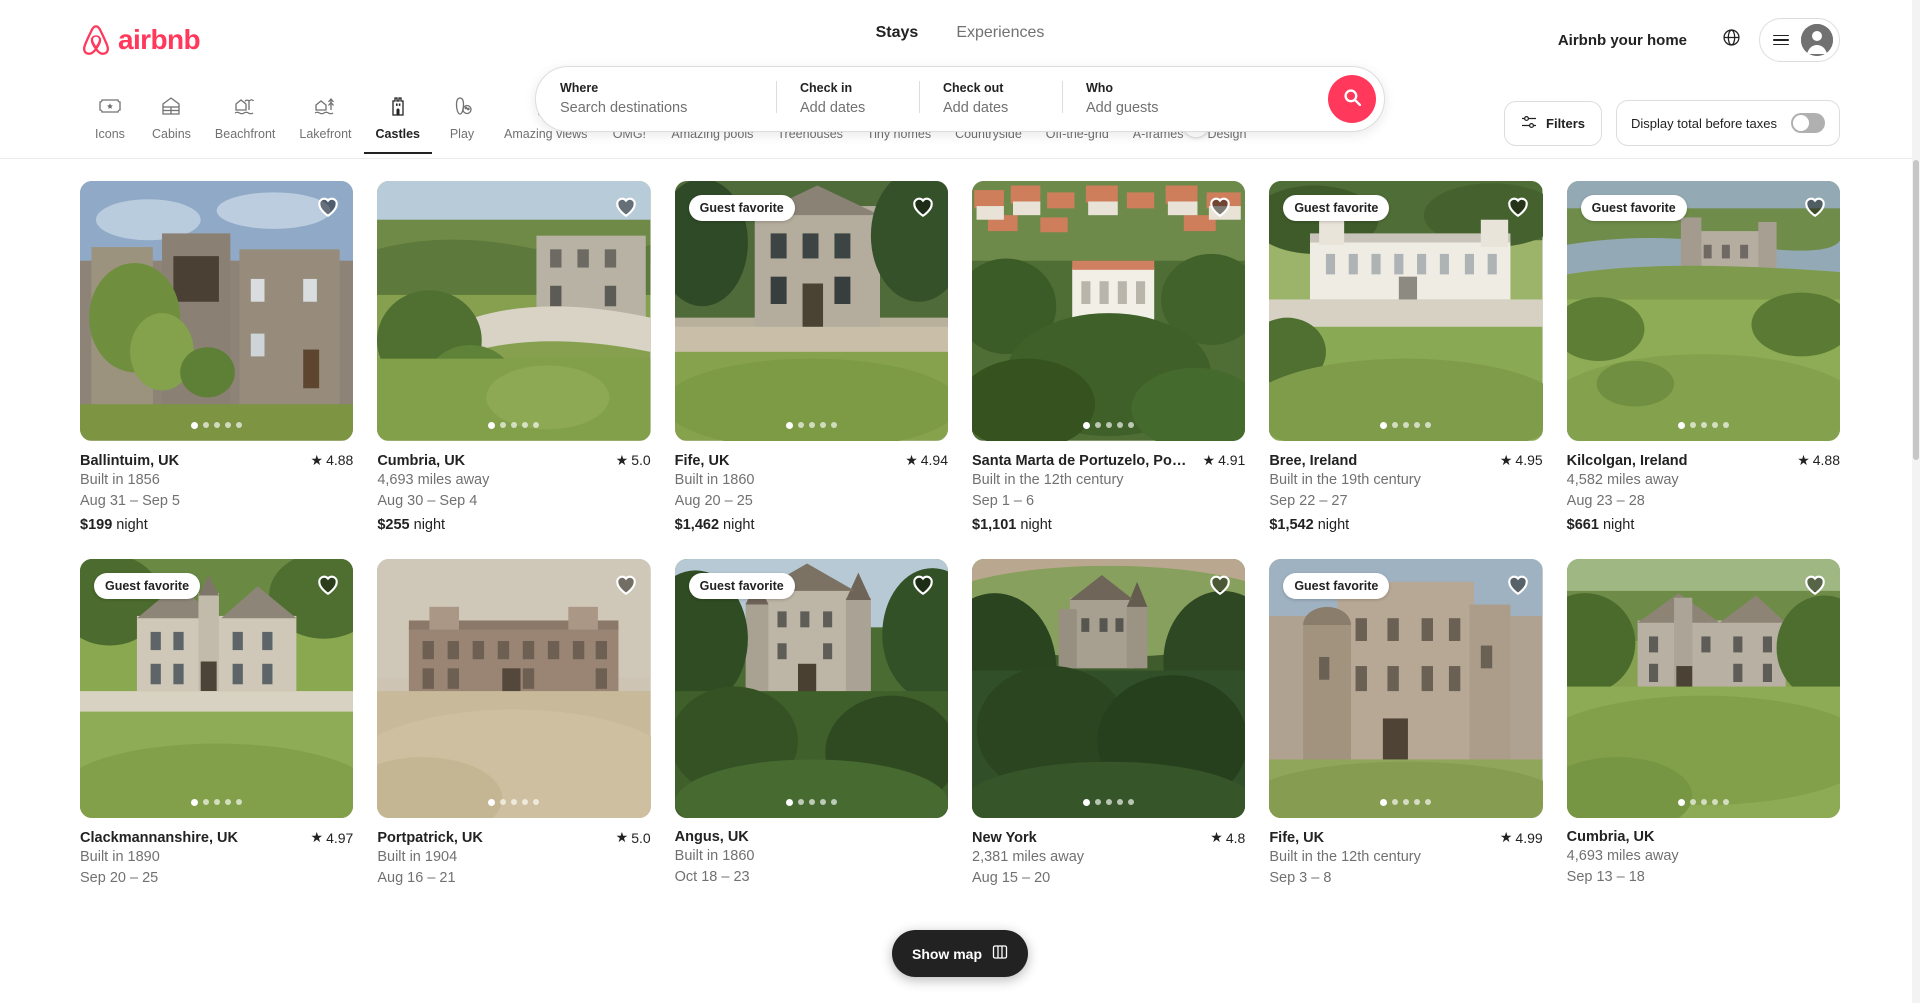 This screenshot has width=1920, height=1003. What do you see at coordinates (1553, 123) in the screenshot?
I see `filters-button: Filters` at bounding box center [1553, 123].